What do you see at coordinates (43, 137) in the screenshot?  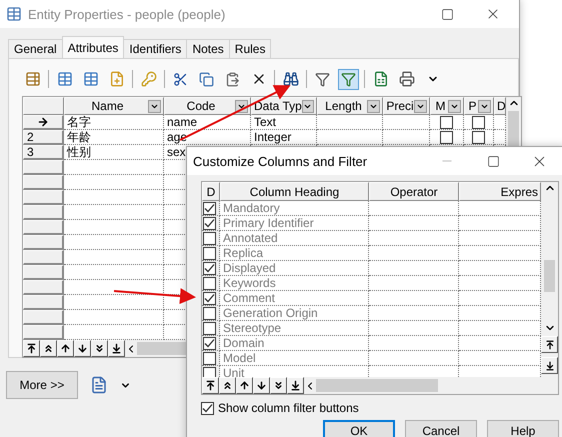 I see `row-header: 2` at bounding box center [43, 137].